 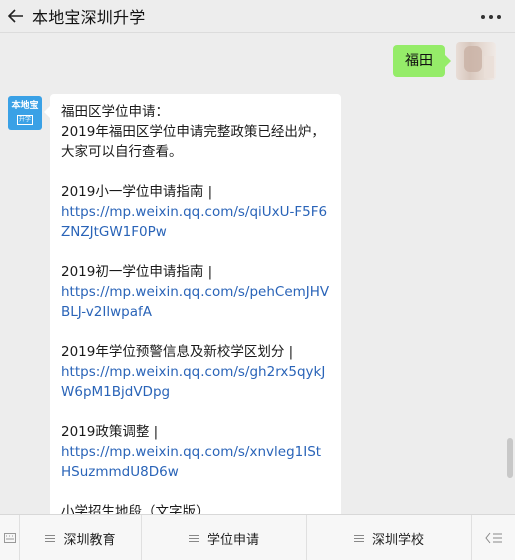 I want to click on bottom-menu: 深圳教育 学位申请 深圳学校, so click(x=257, y=537).